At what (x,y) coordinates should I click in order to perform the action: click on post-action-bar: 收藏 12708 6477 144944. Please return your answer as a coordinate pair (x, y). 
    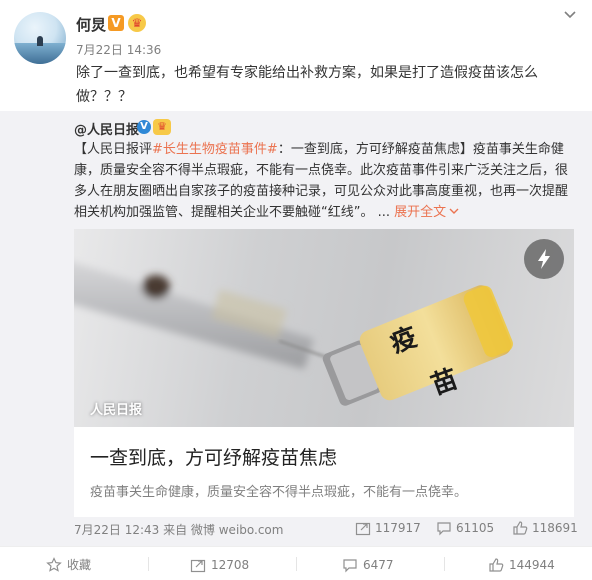
    Looking at the image, I should click on (296, 563).